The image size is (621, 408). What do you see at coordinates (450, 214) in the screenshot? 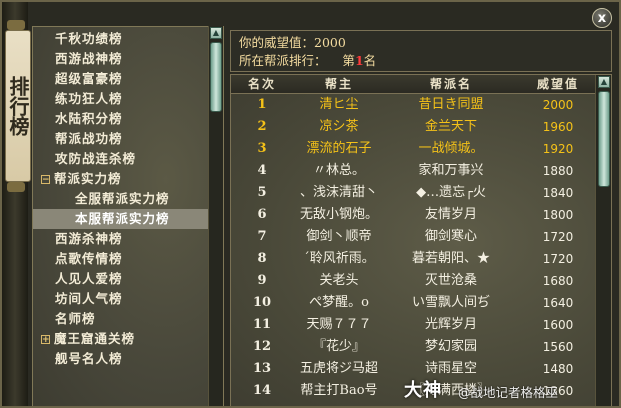
I see `guild-cell: 友情岁月` at bounding box center [450, 214].